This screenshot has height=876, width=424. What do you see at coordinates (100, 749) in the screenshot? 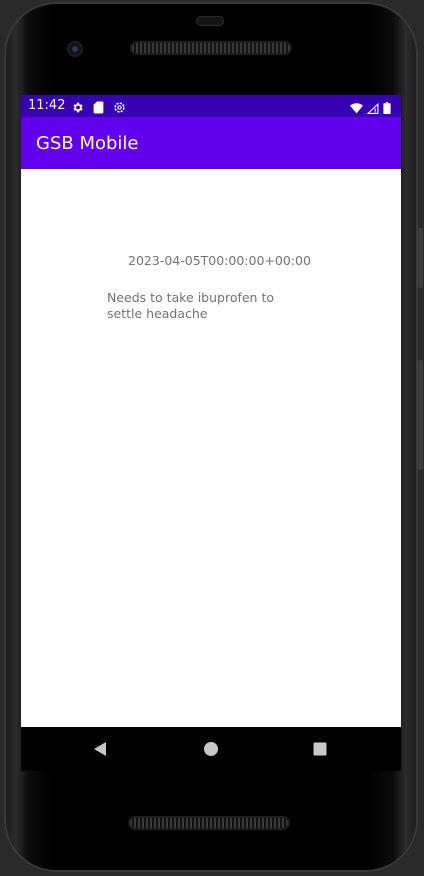
I see `back-triangle-icon` at bounding box center [100, 749].